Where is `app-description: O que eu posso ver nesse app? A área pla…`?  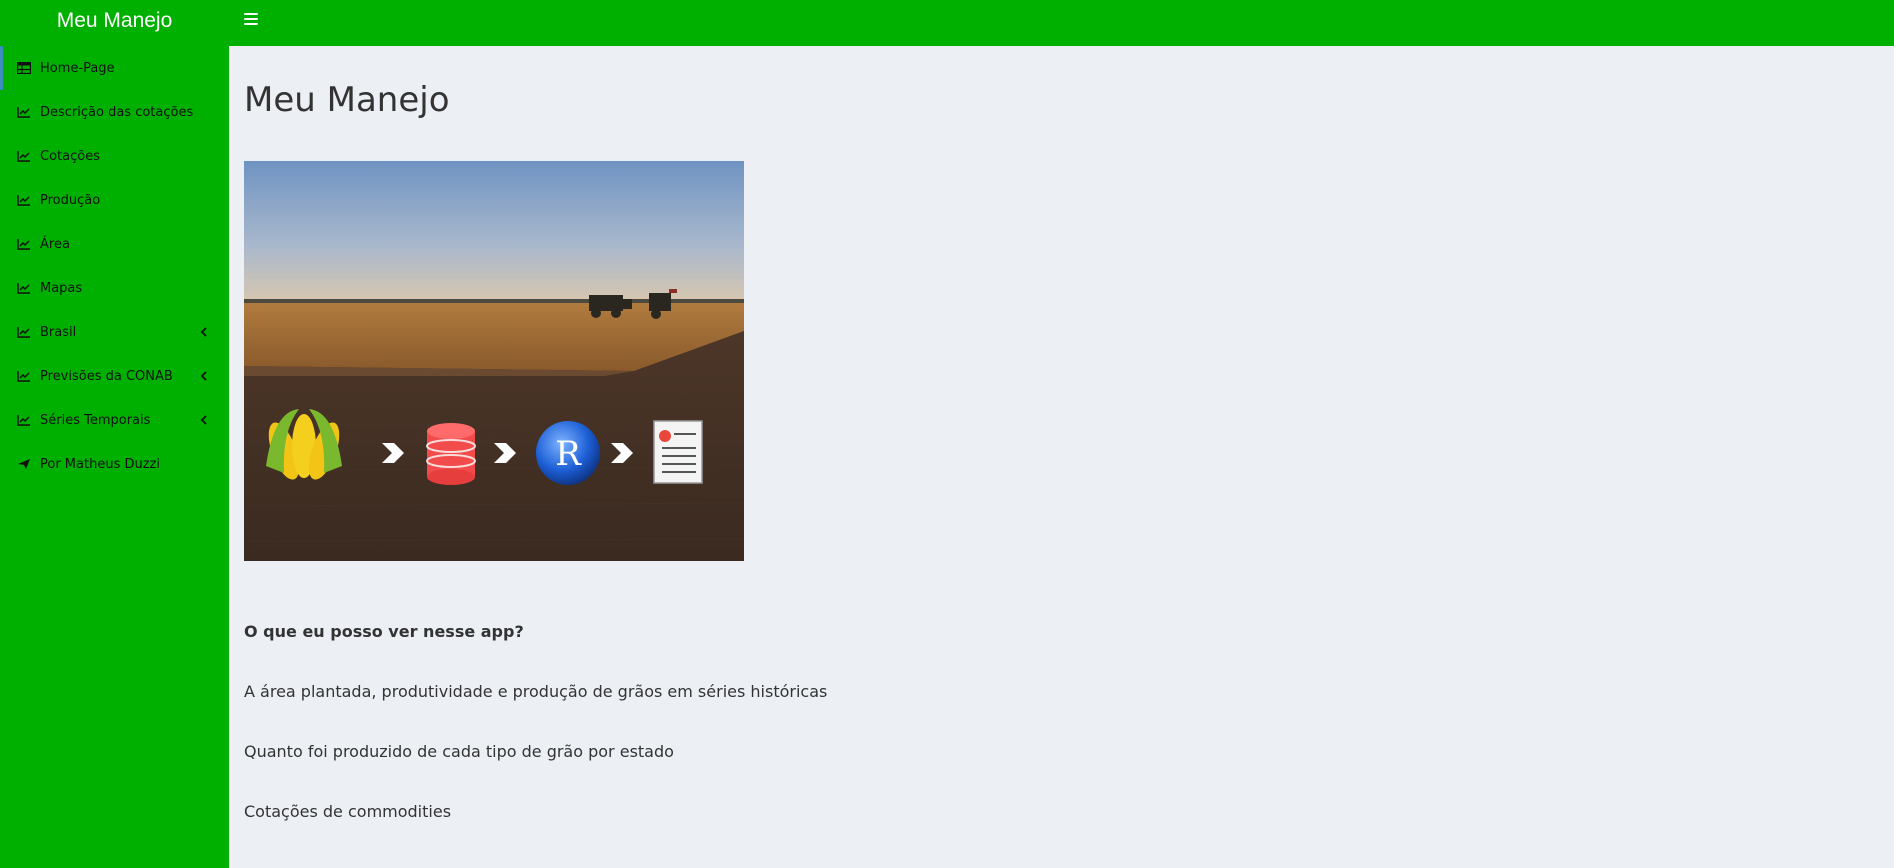 app-description: O que eu posso ver nesse app? A área pla… is located at coordinates (694, 742).